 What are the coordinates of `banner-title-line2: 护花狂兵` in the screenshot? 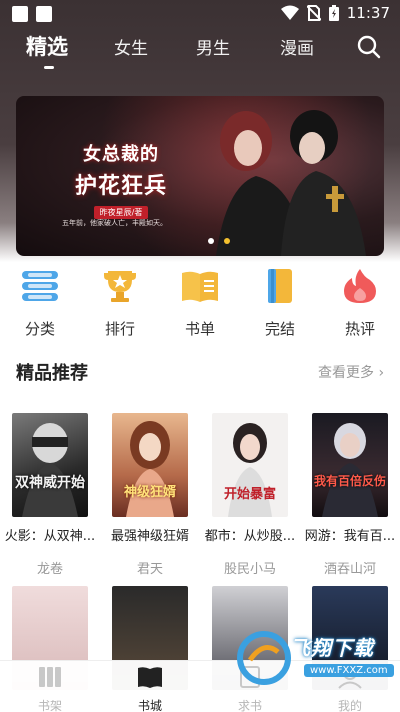 It's located at (120, 186).